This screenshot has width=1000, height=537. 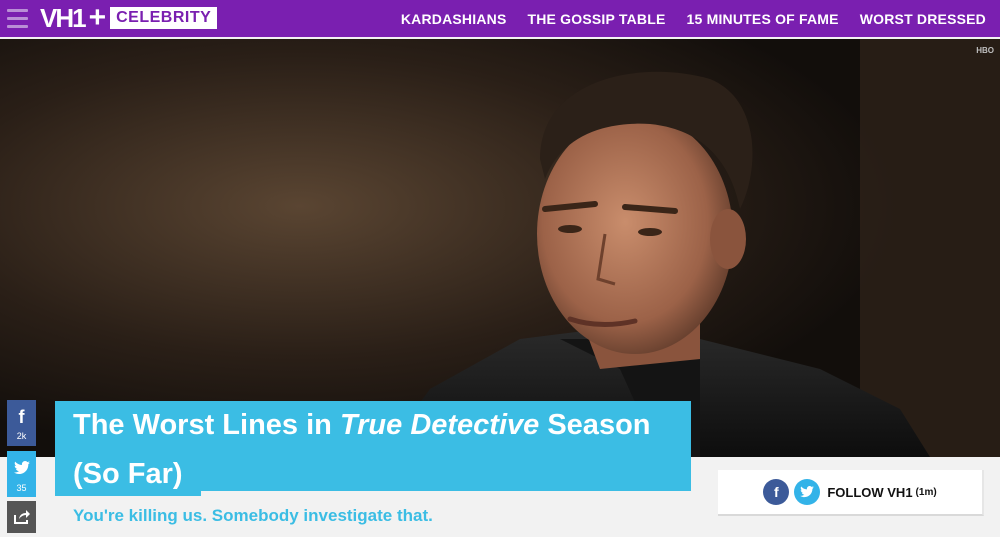 What do you see at coordinates (923, 19) in the screenshot?
I see `nav-worst-dressed: WORST DRESSED` at bounding box center [923, 19].